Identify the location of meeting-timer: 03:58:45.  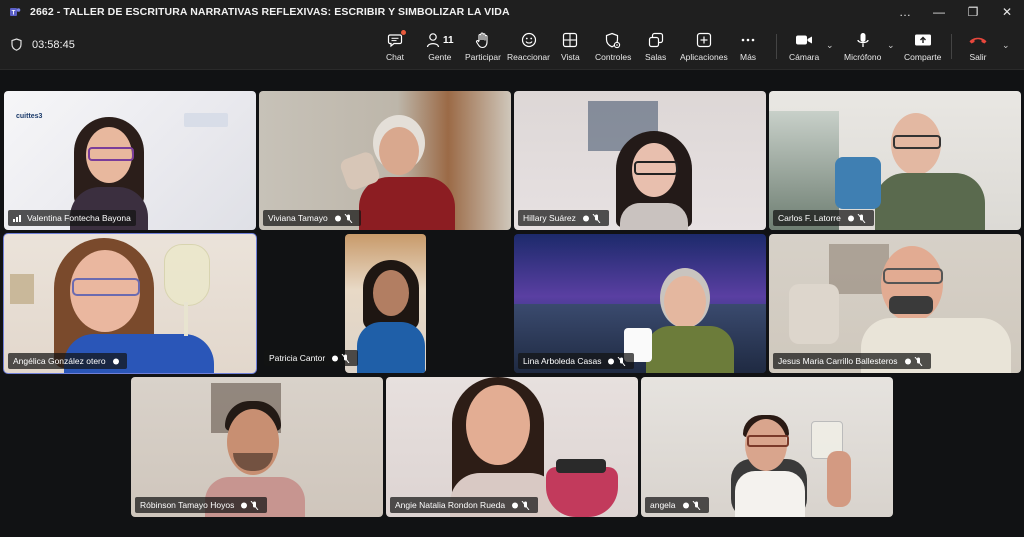
(43, 44).